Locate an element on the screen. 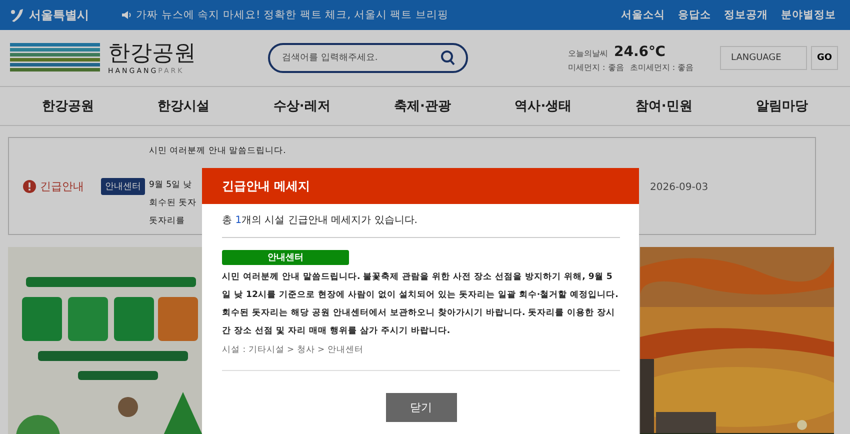 The height and width of the screenshot is (434, 850). language-field: LANGUAGE is located at coordinates (763, 58).